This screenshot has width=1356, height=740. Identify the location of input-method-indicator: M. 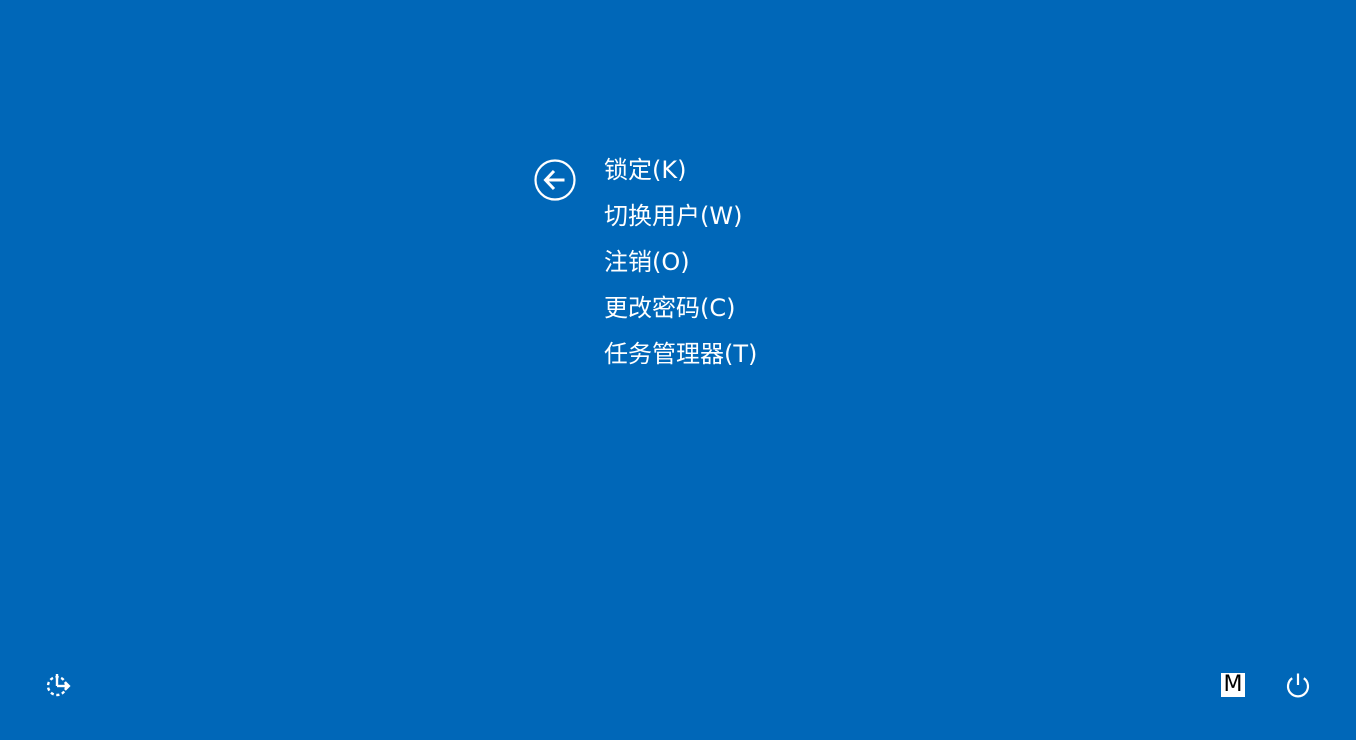
(1233, 685).